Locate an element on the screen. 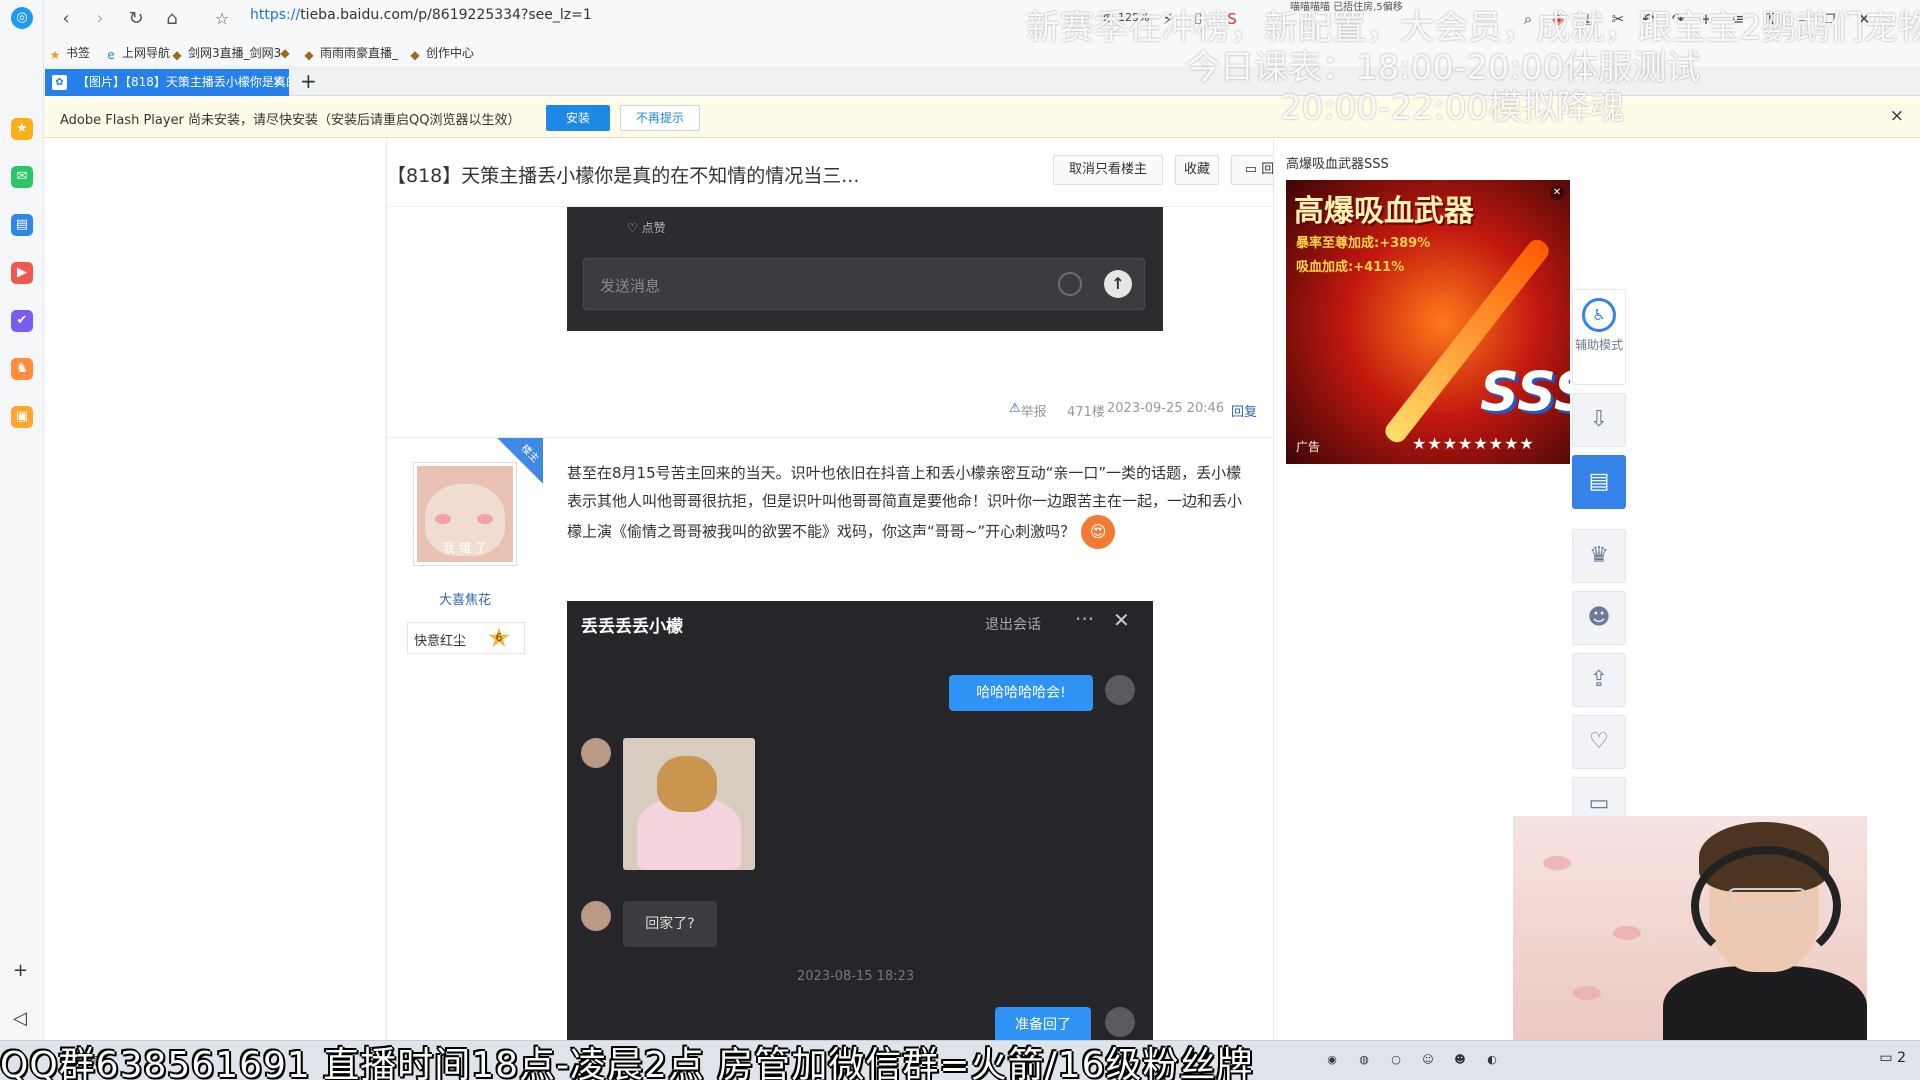 This screenshot has height=1080, width=1920. back-icon: ‹ is located at coordinates (66, 19).